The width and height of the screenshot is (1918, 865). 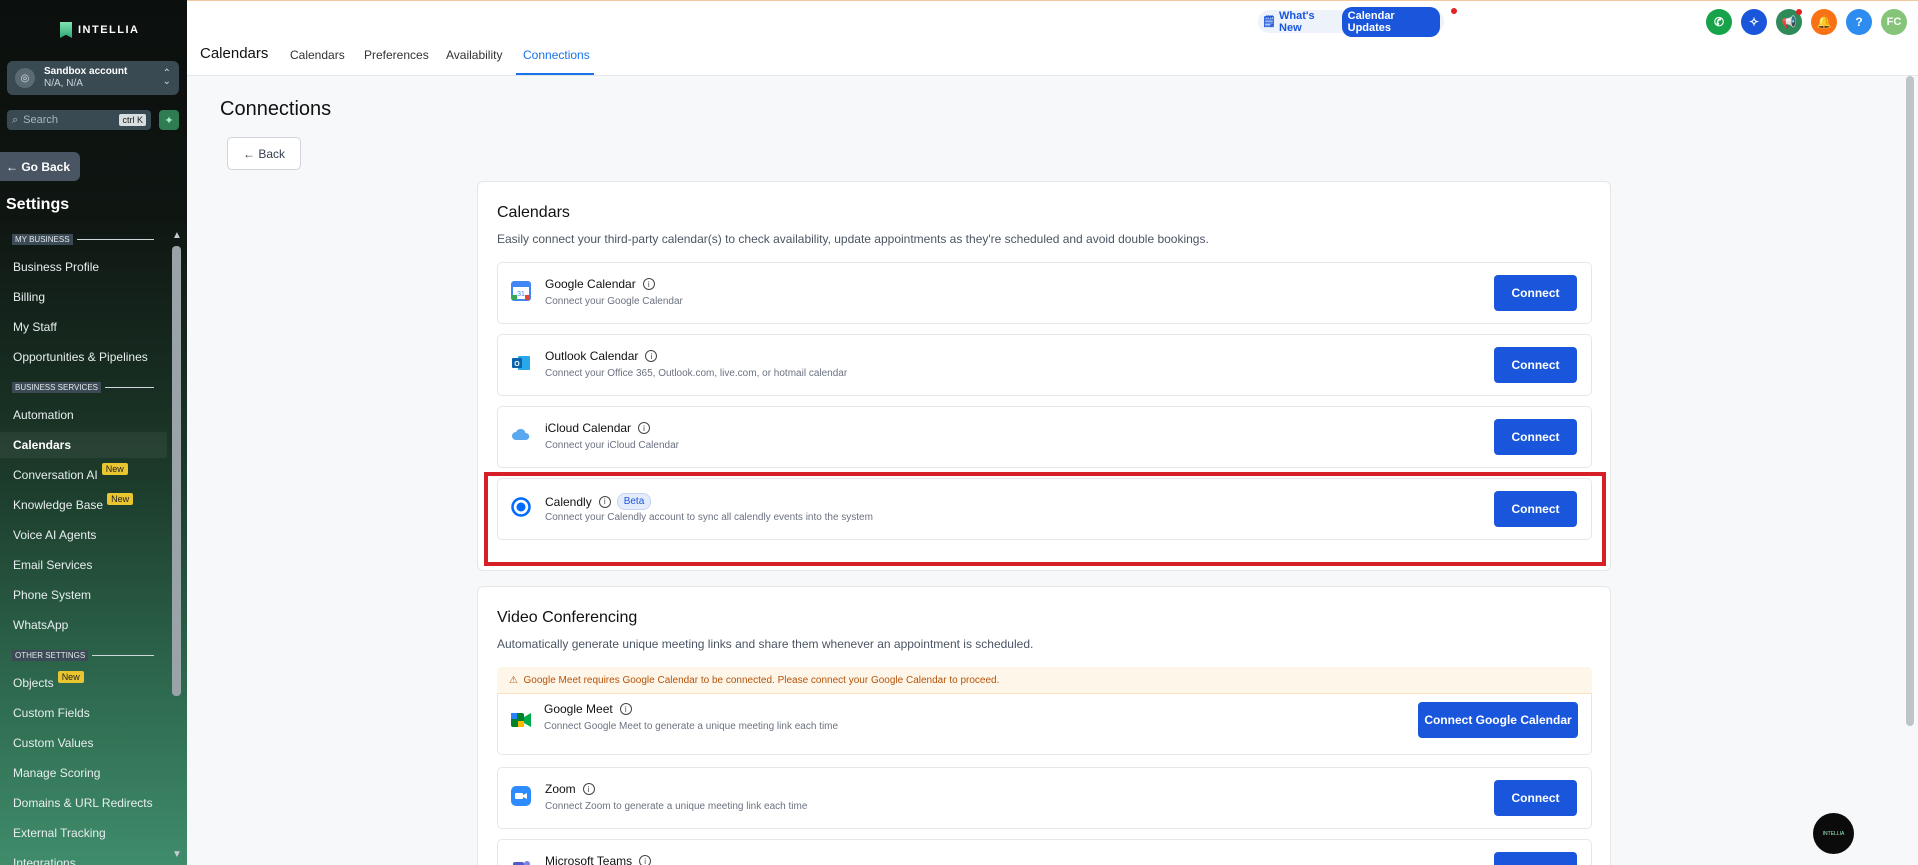 I want to click on highlight-box, so click(x=1045, y=519).